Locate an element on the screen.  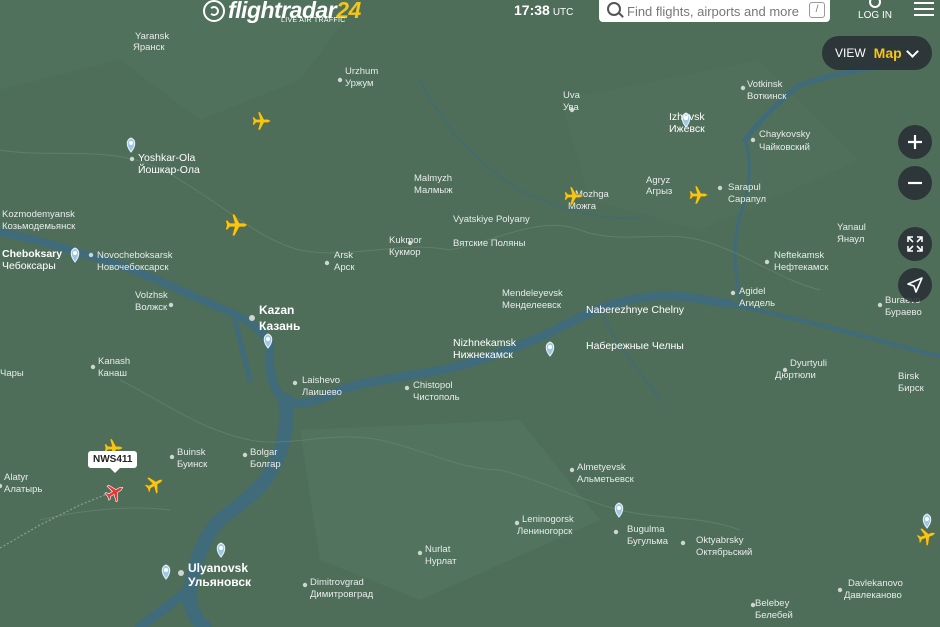
city-label: Yaransk is located at coordinates (152, 36).